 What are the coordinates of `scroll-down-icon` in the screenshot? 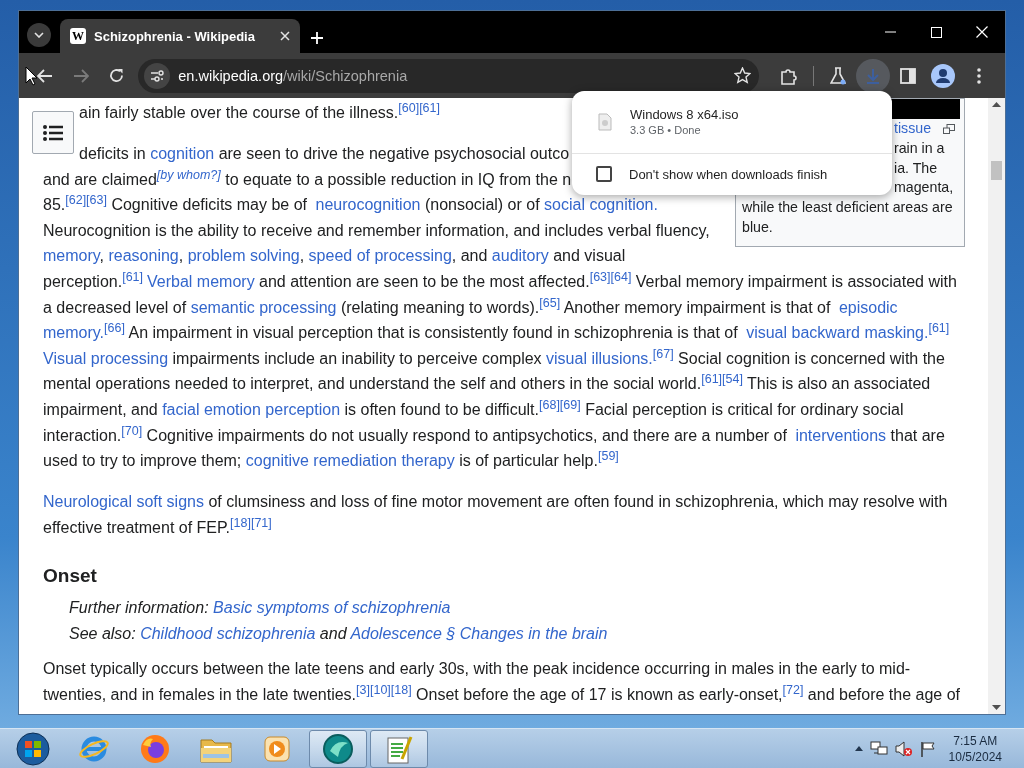 It's located at (996, 708).